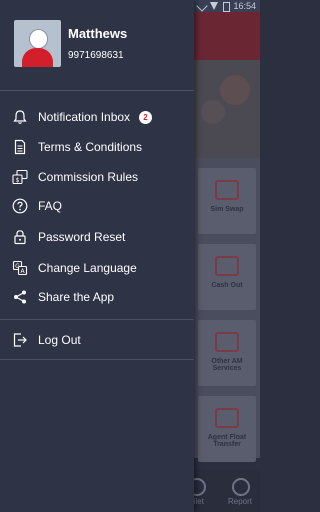 Image resolution: width=320 pixels, height=512 pixels. I want to click on logout-icon, so click(20, 340).